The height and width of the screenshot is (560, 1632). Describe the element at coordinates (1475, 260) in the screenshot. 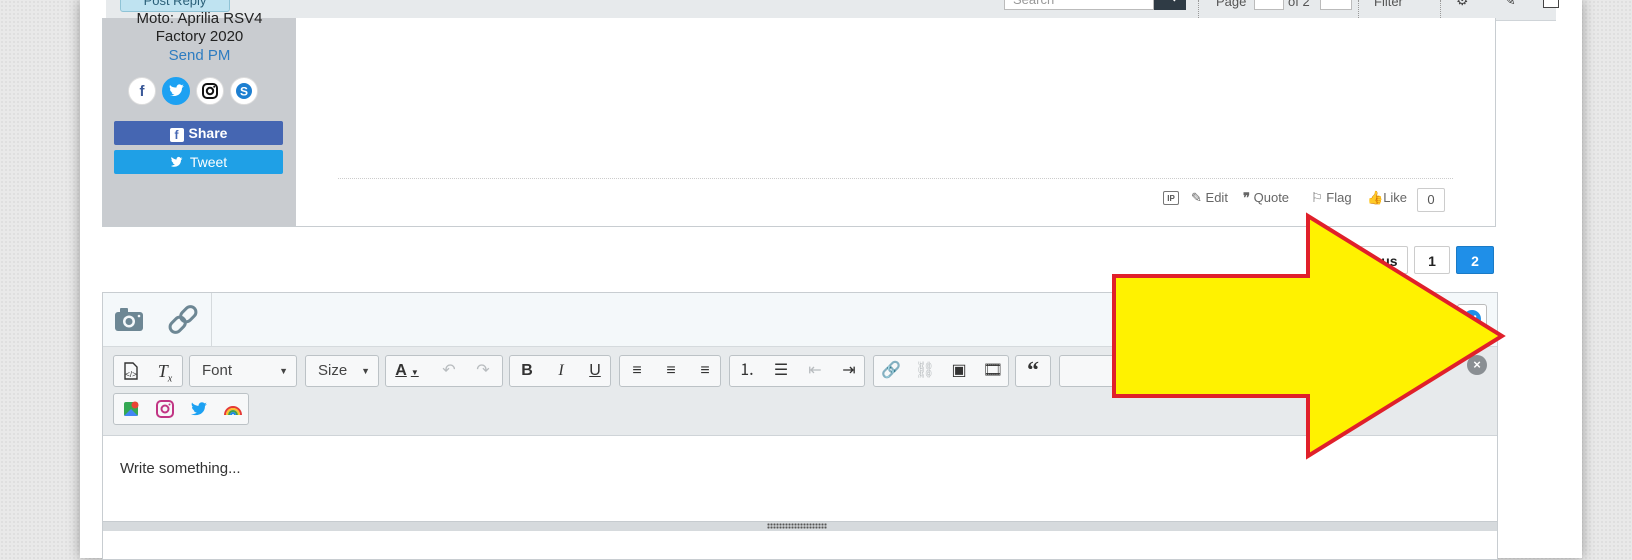

I see `page-2-button: 2` at that location.